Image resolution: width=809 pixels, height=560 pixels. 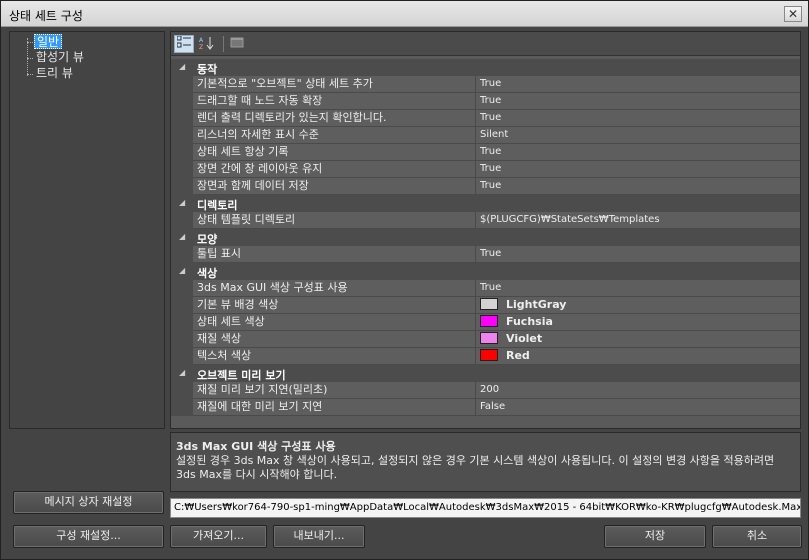 I want to click on category-behavior: ◢ 동작, so click(x=485, y=67).